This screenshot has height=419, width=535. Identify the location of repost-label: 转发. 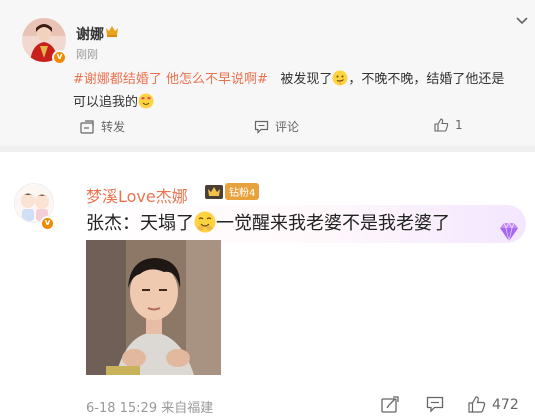
(113, 127).